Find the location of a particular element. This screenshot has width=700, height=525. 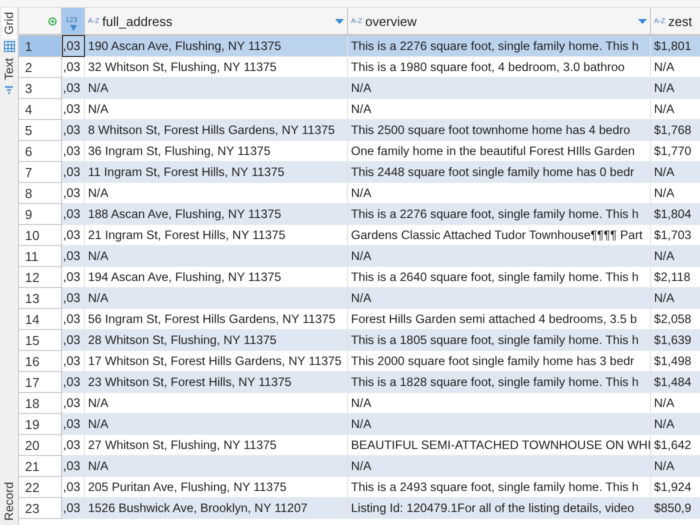

row-number: 9 is located at coordinates (40, 214).